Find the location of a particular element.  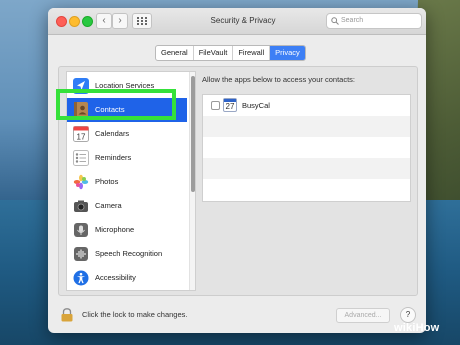

search-placeholder: Search is located at coordinates (352, 20).